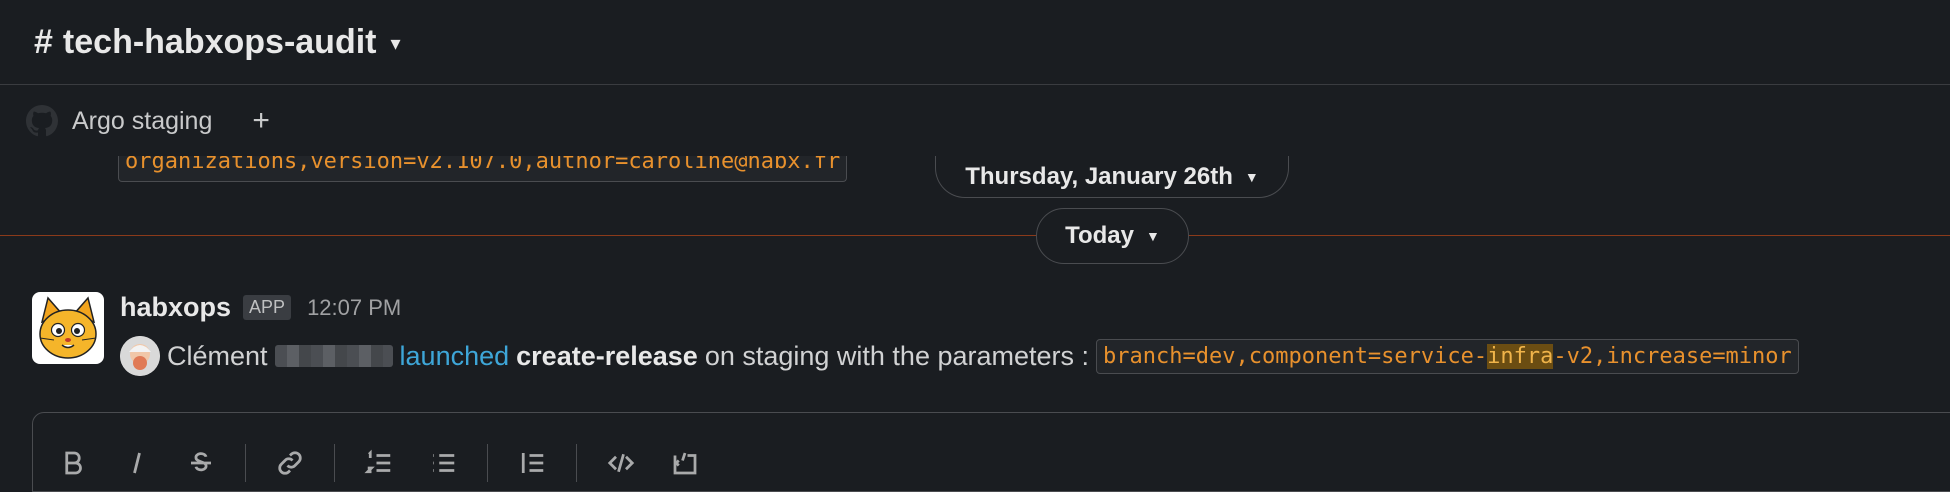  I want to click on sender-name: habxops, so click(175, 307).